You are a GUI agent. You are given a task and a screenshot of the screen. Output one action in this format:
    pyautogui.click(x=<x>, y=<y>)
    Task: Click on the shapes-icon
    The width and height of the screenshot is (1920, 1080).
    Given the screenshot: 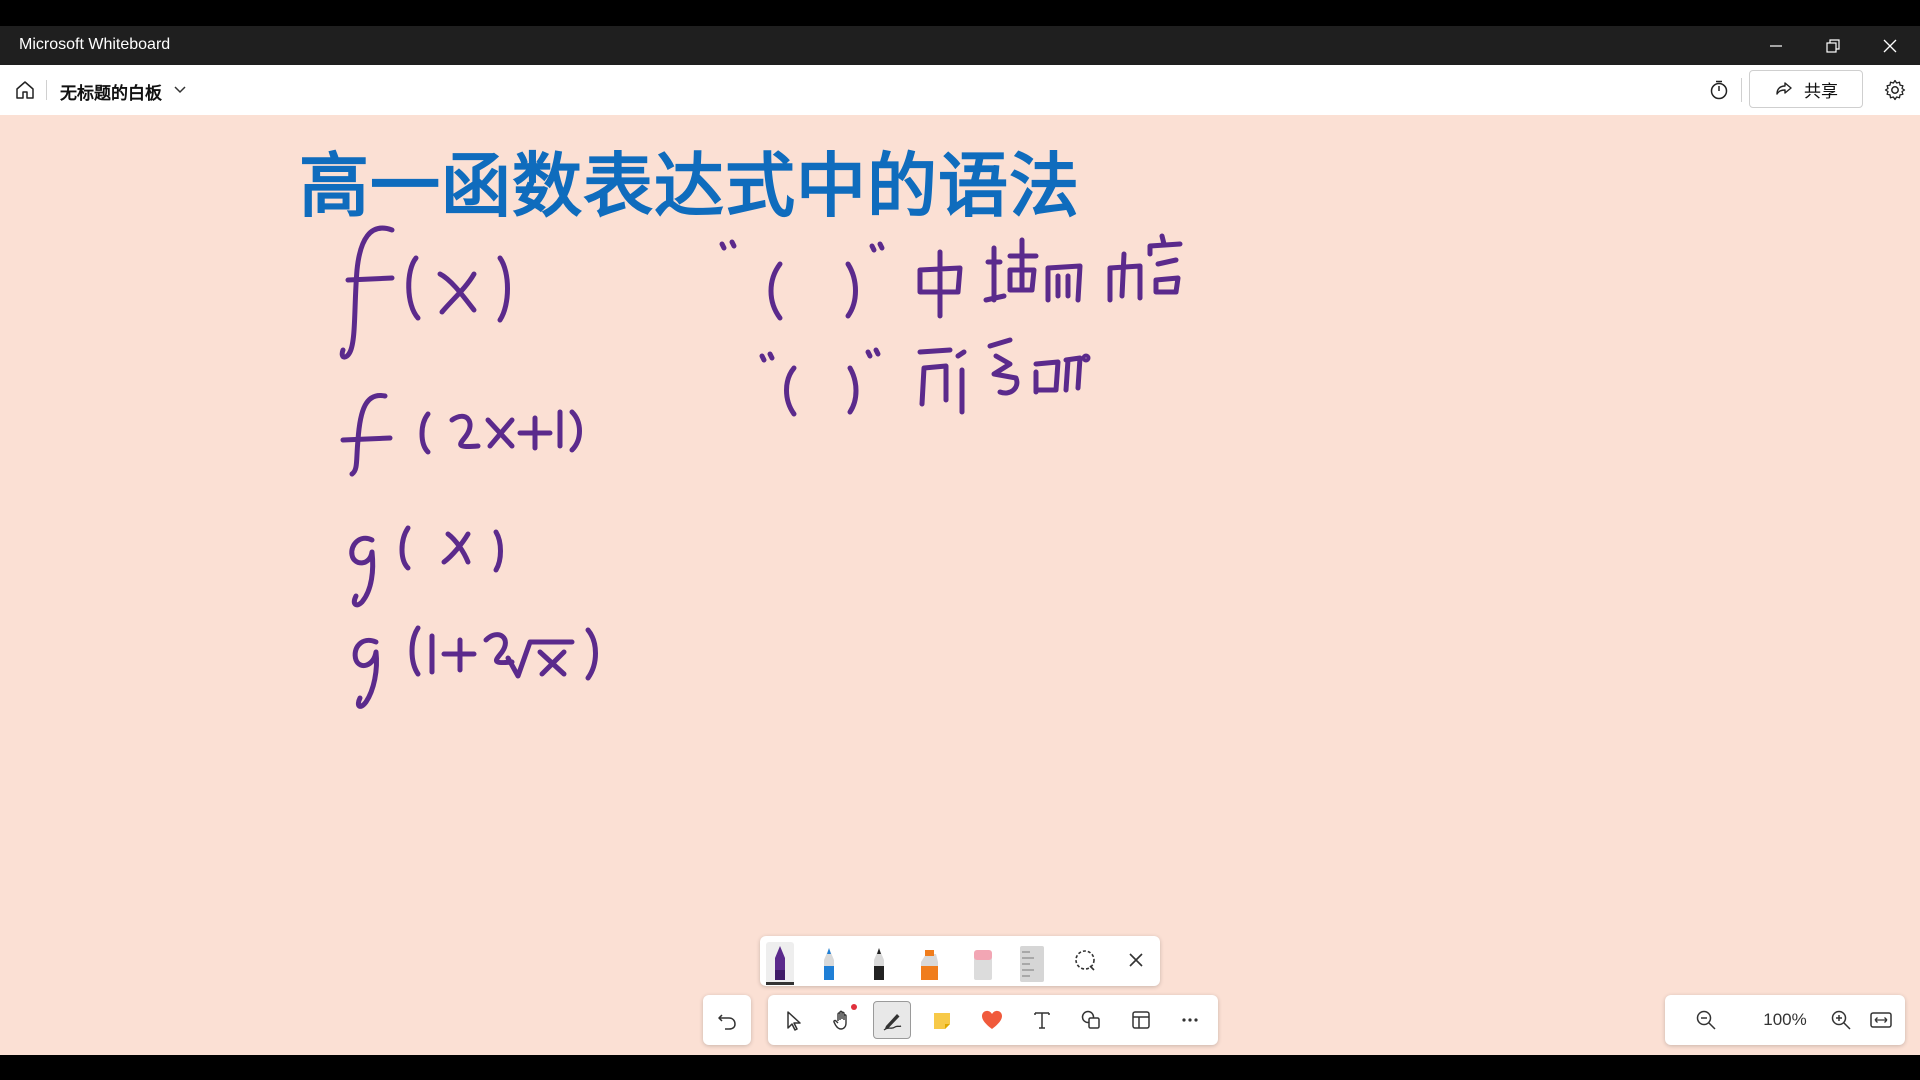 What is the action you would take?
    pyautogui.click(x=1090, y=1019)
    